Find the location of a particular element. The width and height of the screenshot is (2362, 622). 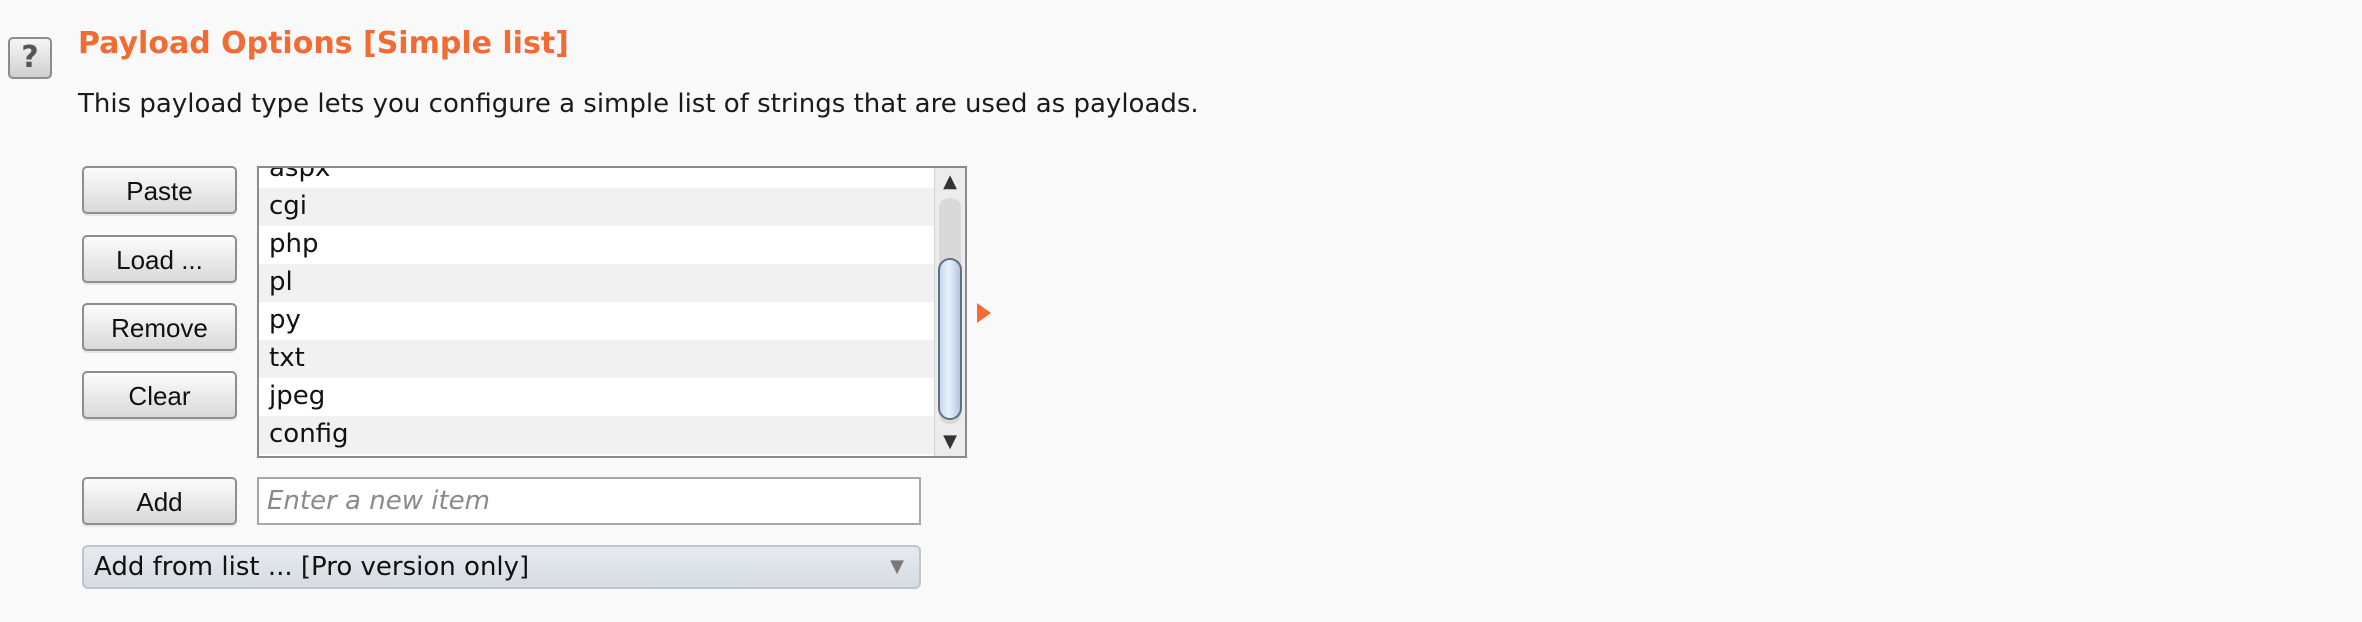

list-item: jpeg is located at coordinates (598, 397).